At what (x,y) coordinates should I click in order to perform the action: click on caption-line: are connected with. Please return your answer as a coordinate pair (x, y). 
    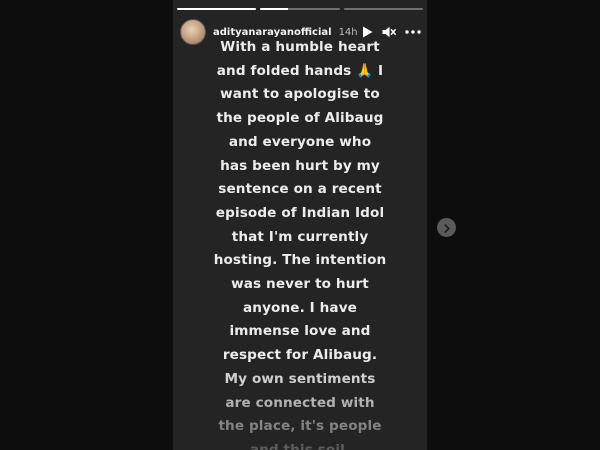
    Looking at the image, I should click on (300, 402).